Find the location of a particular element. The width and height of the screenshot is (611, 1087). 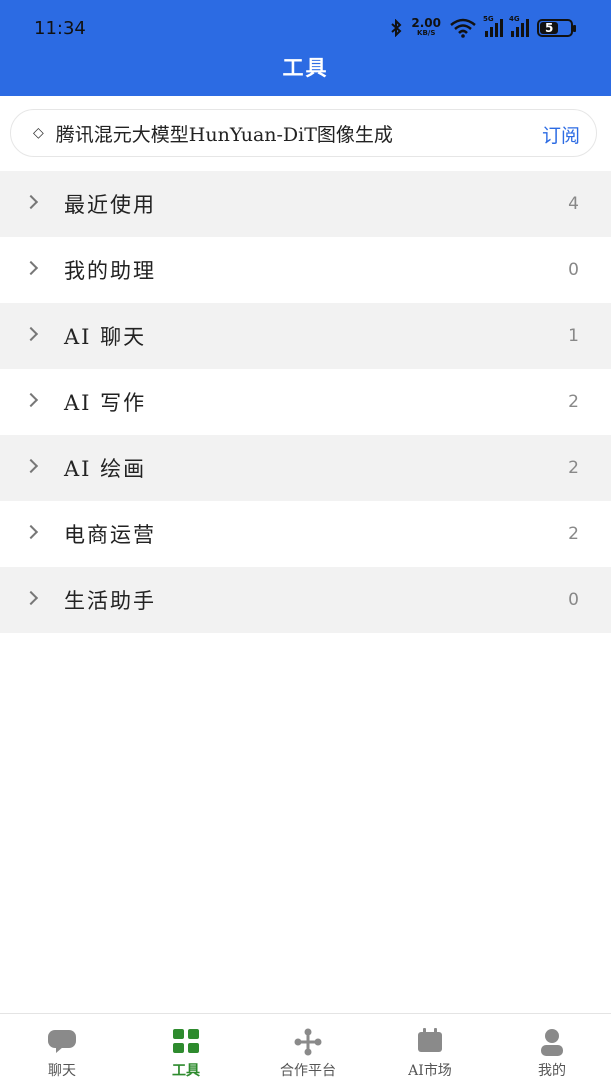

header-bar: 11:34 2.00 KB/S 5G 4G 5 工具 is located at coordinates (305, 48).